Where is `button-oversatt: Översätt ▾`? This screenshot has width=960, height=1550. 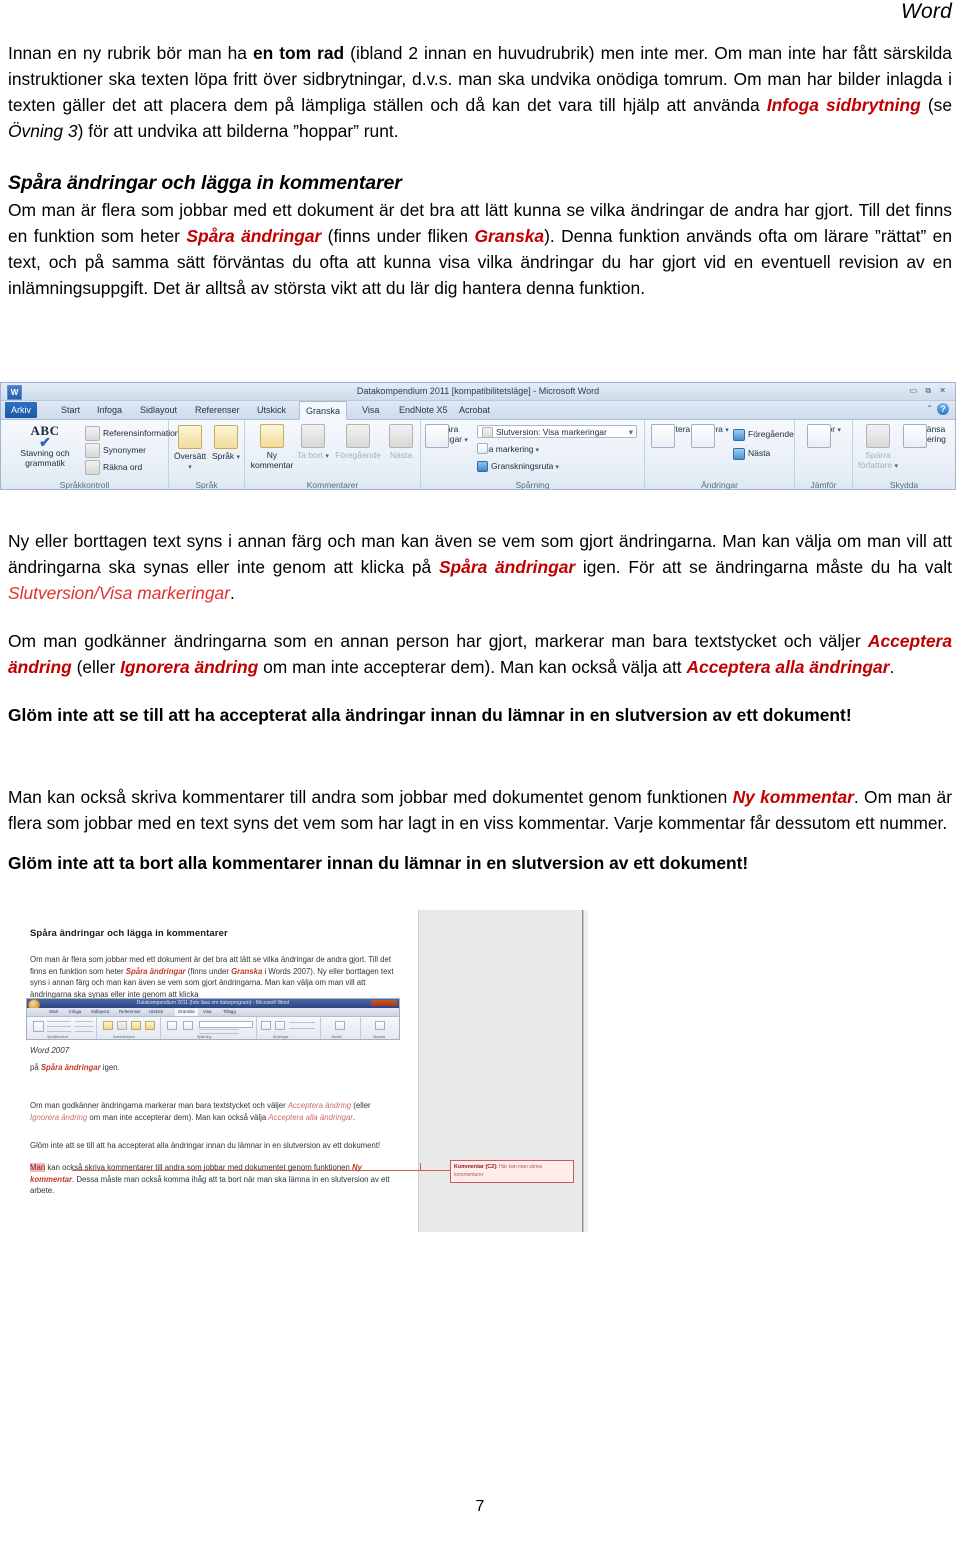 button-oversatt: Översätt ▾ is located at coordinates (190, 449).